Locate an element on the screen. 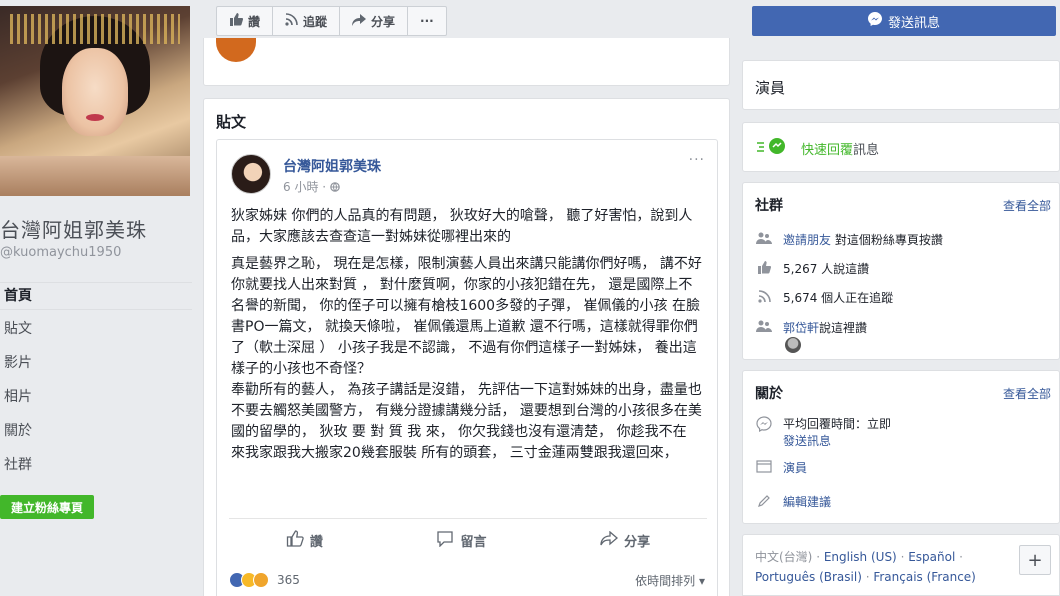 The width and height of the screenshot is (1060, 596). invite-friends-link: 邀請朋友 is located at coordinates (807, 240).